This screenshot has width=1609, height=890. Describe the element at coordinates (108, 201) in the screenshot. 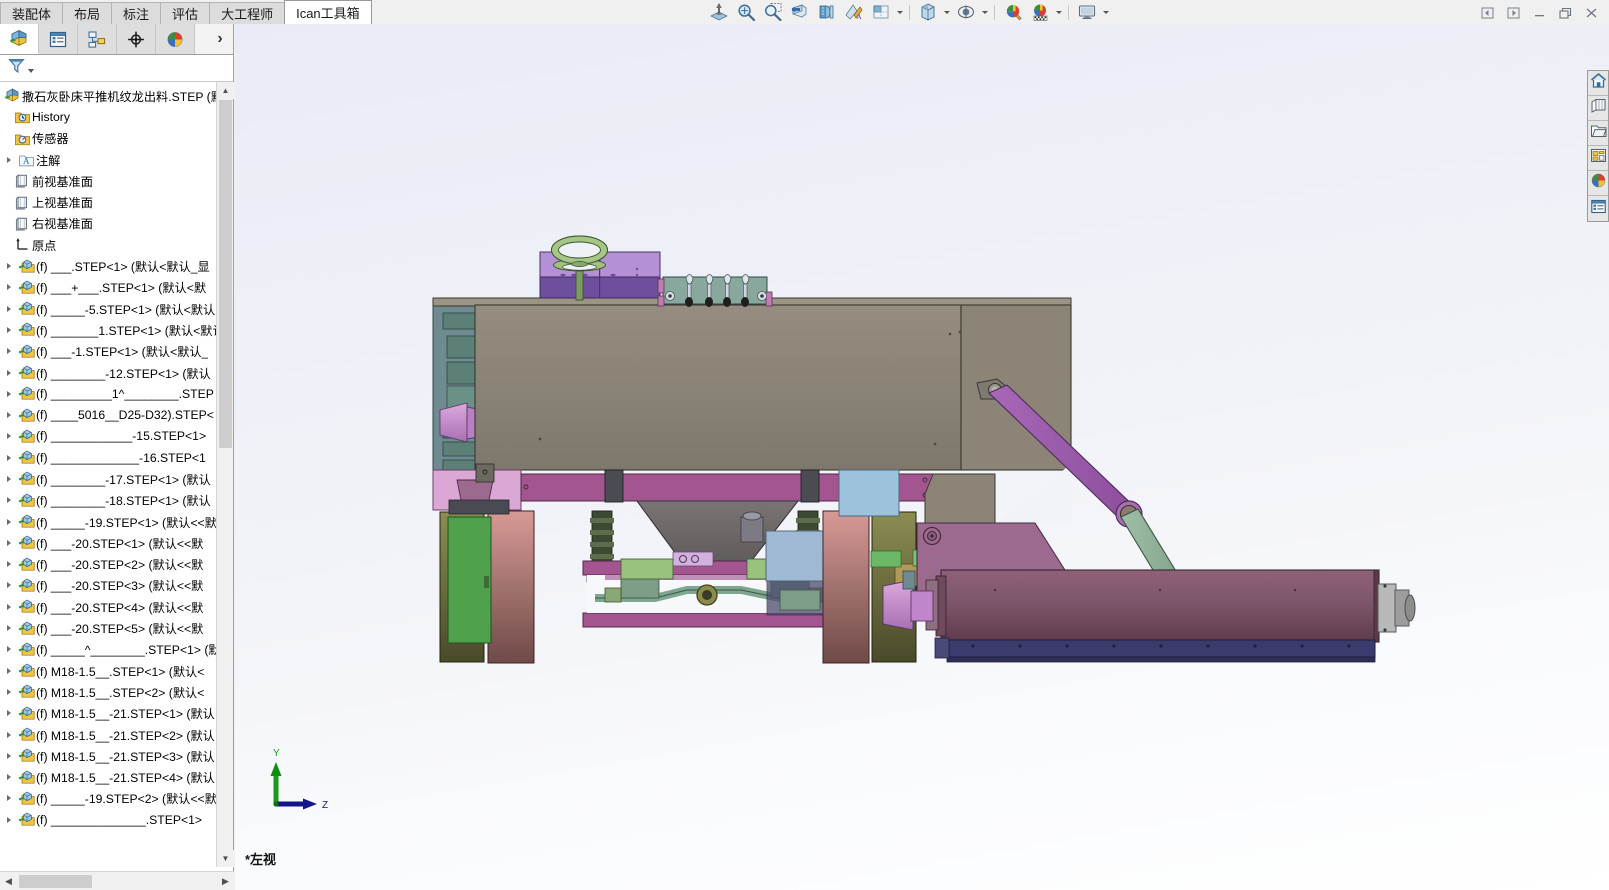

I see `tree-item-top-plane: 上视基准面` at that location.